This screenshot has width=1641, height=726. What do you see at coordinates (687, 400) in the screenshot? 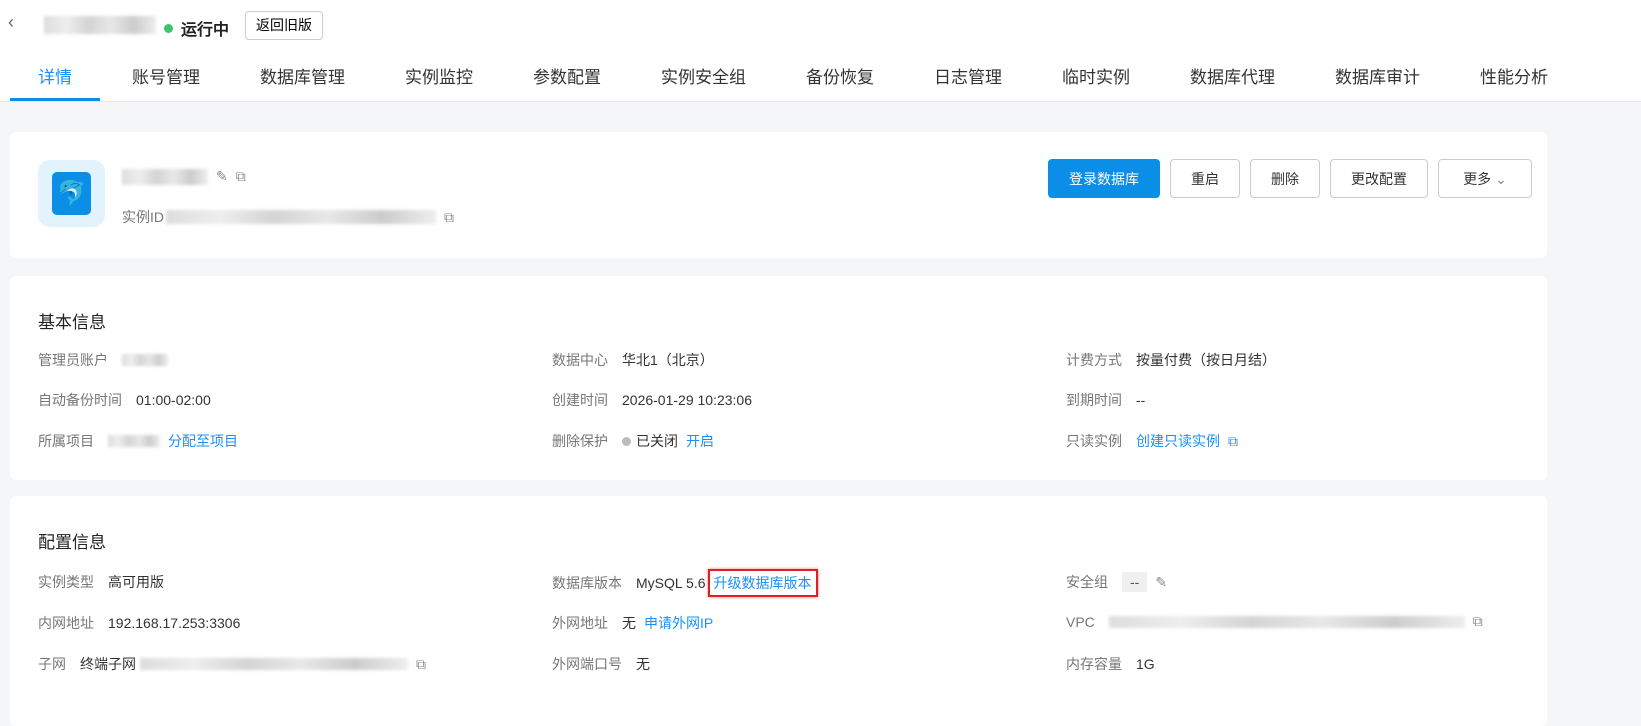
I see `created-value: 2026-01-29 10:23:06` at bounding box center [687, 400].